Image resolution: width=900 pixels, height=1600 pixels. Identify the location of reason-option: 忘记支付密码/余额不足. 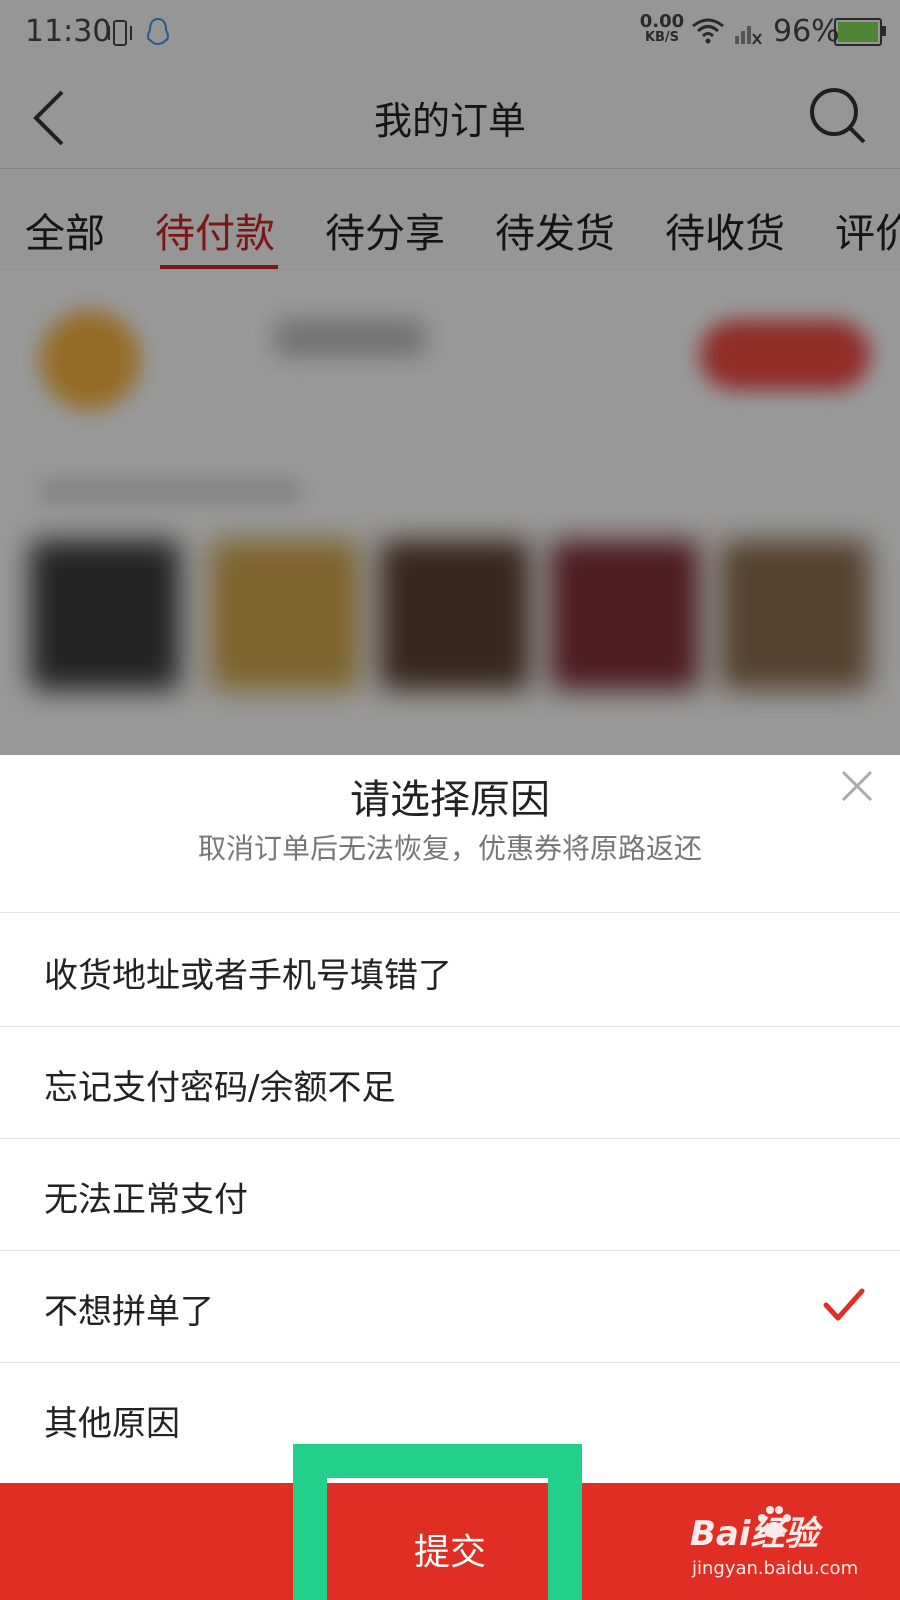
(450, 1082).